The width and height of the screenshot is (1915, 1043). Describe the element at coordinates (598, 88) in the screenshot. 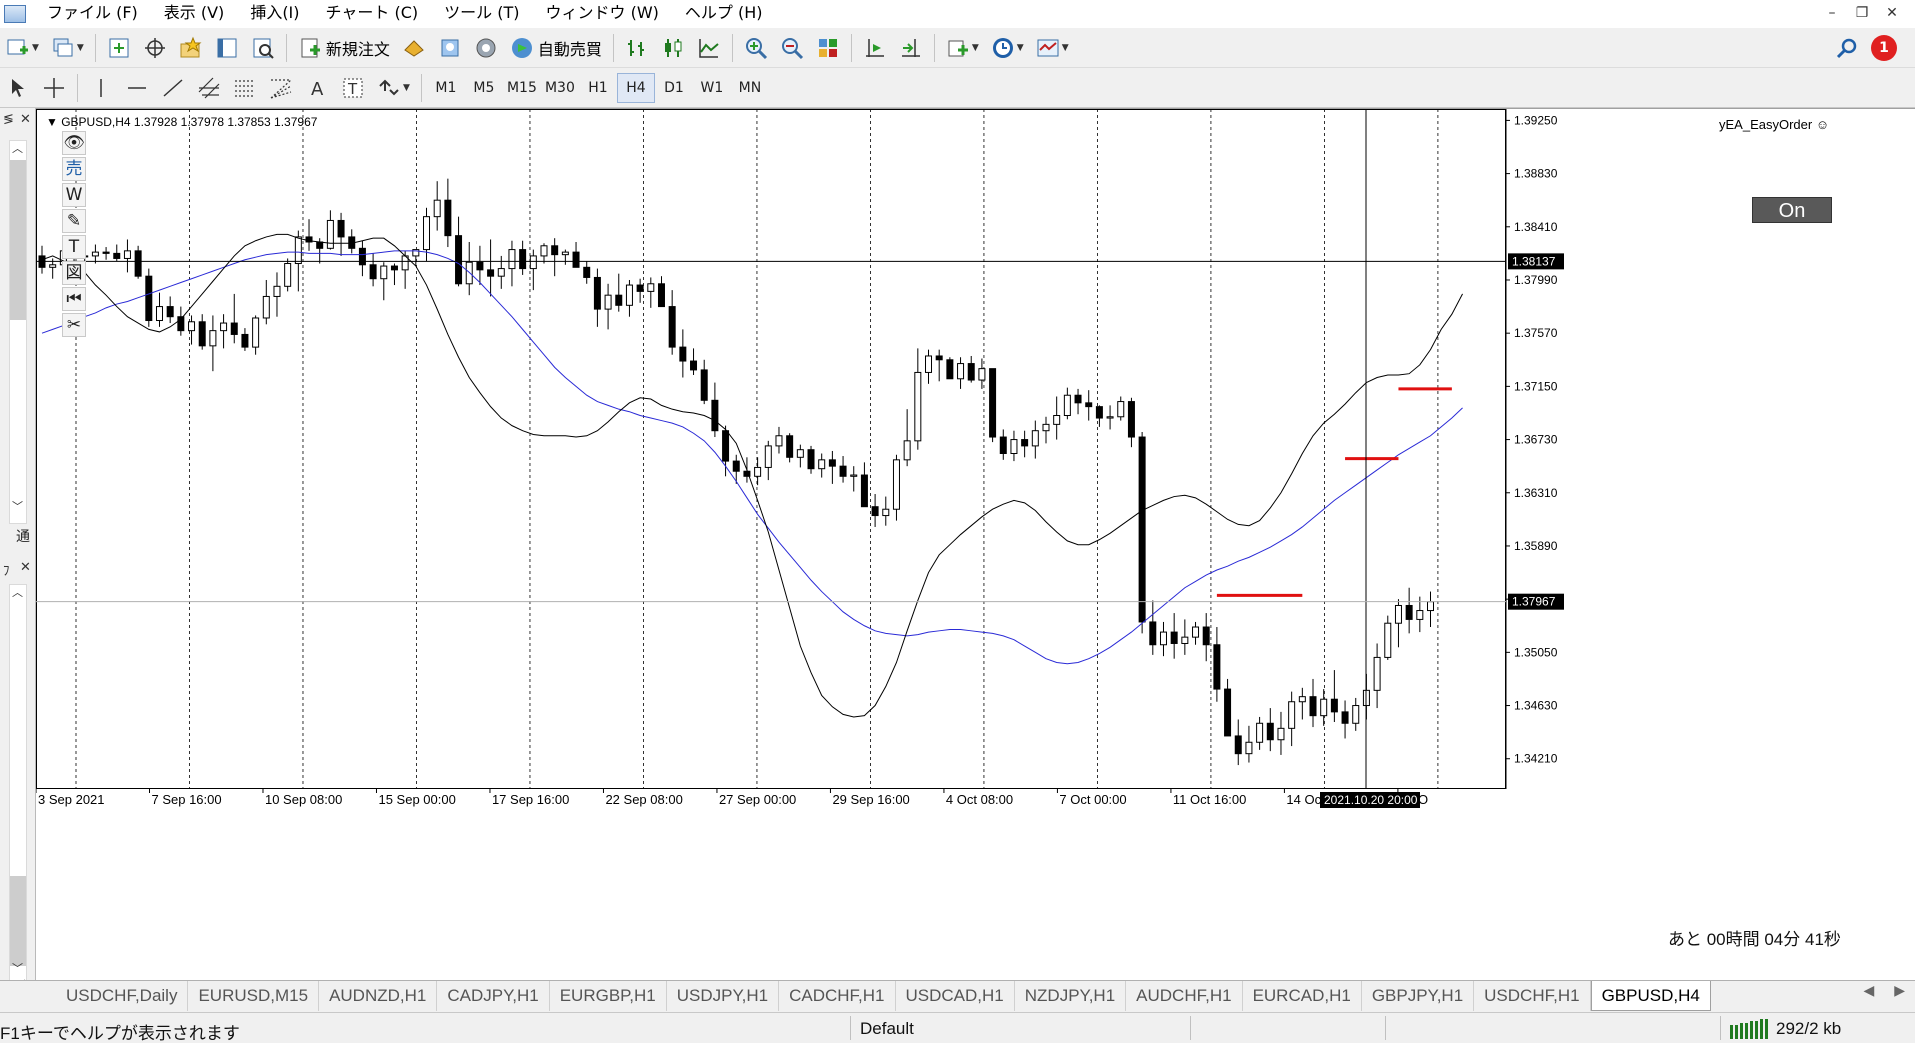

I see `timeframe-h1: H1` at that location.